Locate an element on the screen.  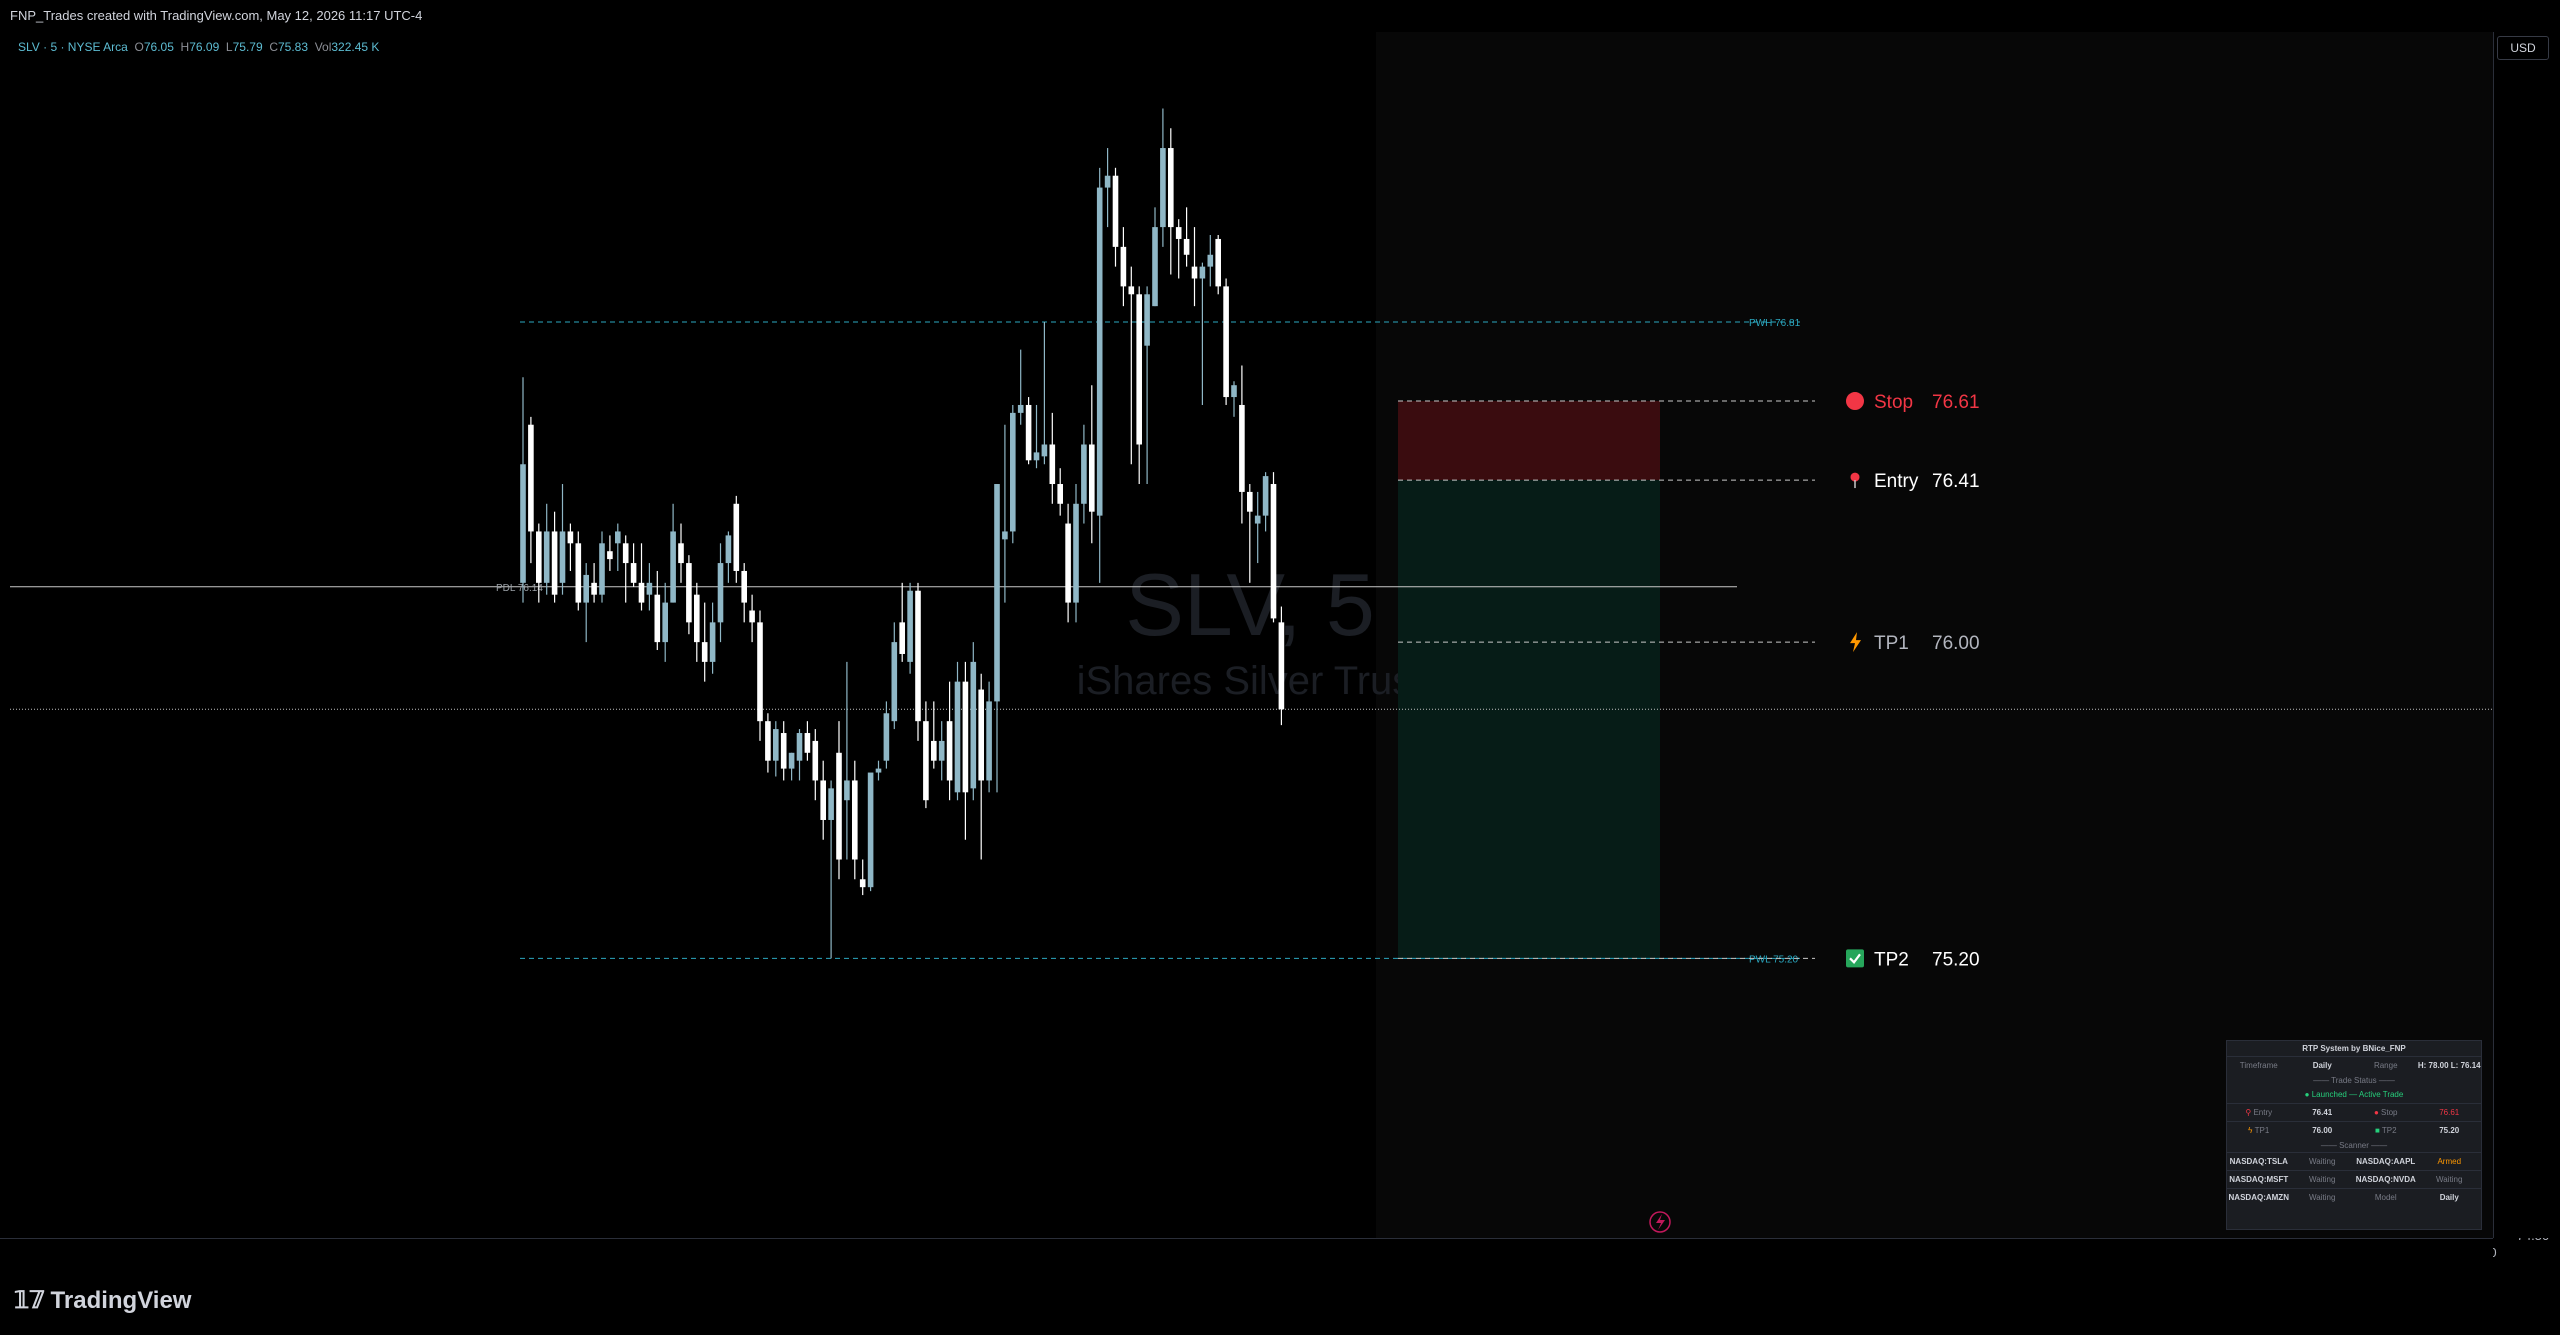
target-zone is located at coordinates (1529, 719).